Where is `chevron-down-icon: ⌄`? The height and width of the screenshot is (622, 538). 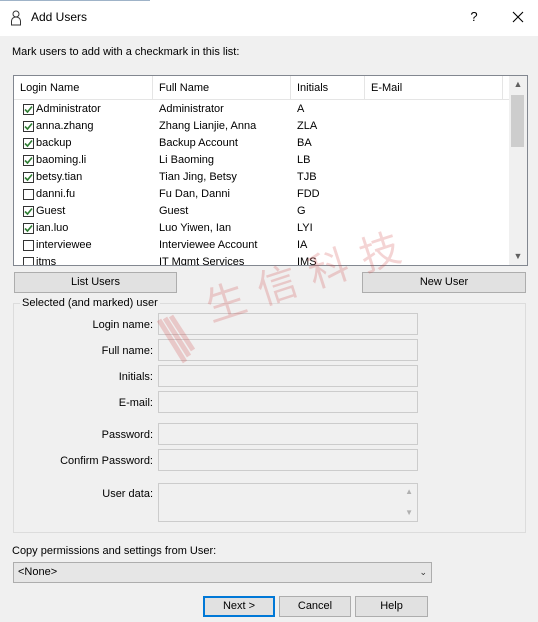
chevron-down-icon: ⌄ is located at coordinates (423, 572).